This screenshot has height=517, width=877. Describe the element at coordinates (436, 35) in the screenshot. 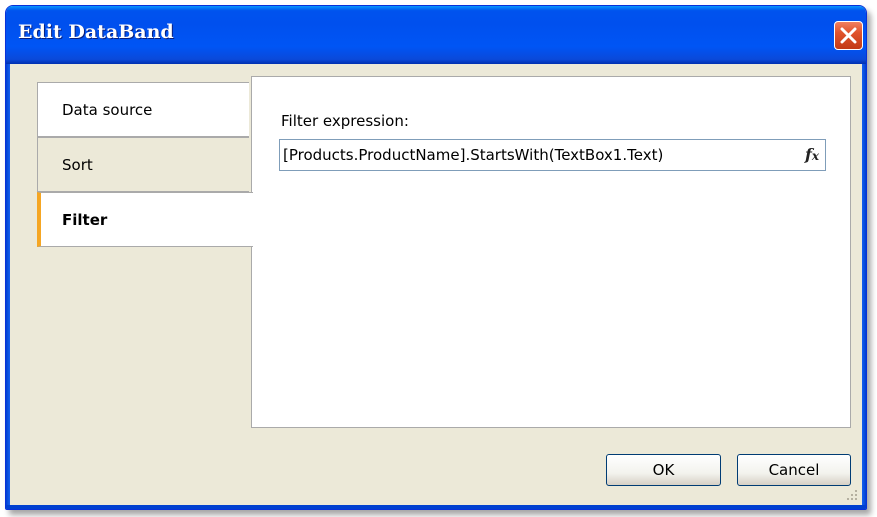

I see `title-bar: Edit DataBand` at that location.